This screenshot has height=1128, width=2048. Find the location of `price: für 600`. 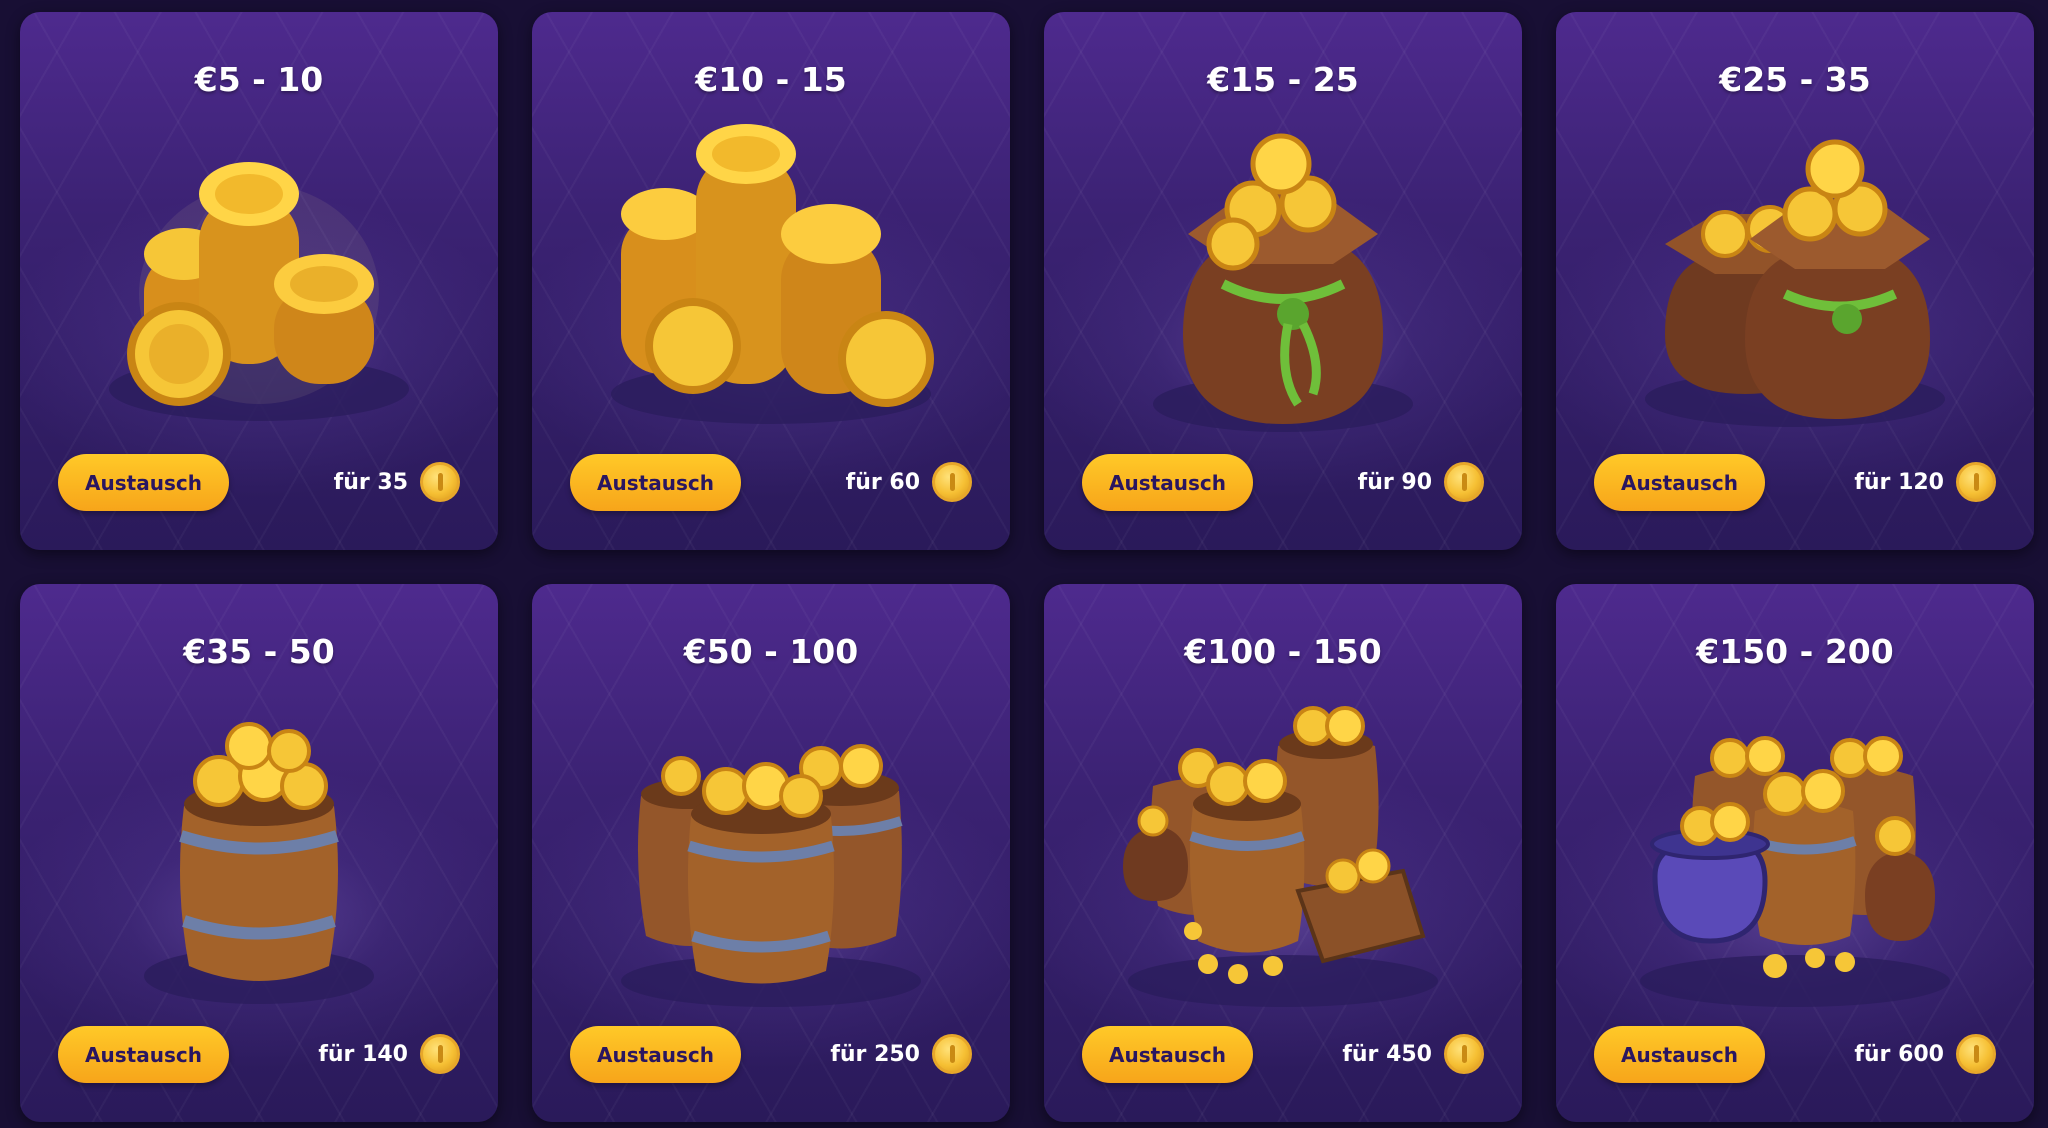

price: für 600 is located at coordinates (1925, 1054).